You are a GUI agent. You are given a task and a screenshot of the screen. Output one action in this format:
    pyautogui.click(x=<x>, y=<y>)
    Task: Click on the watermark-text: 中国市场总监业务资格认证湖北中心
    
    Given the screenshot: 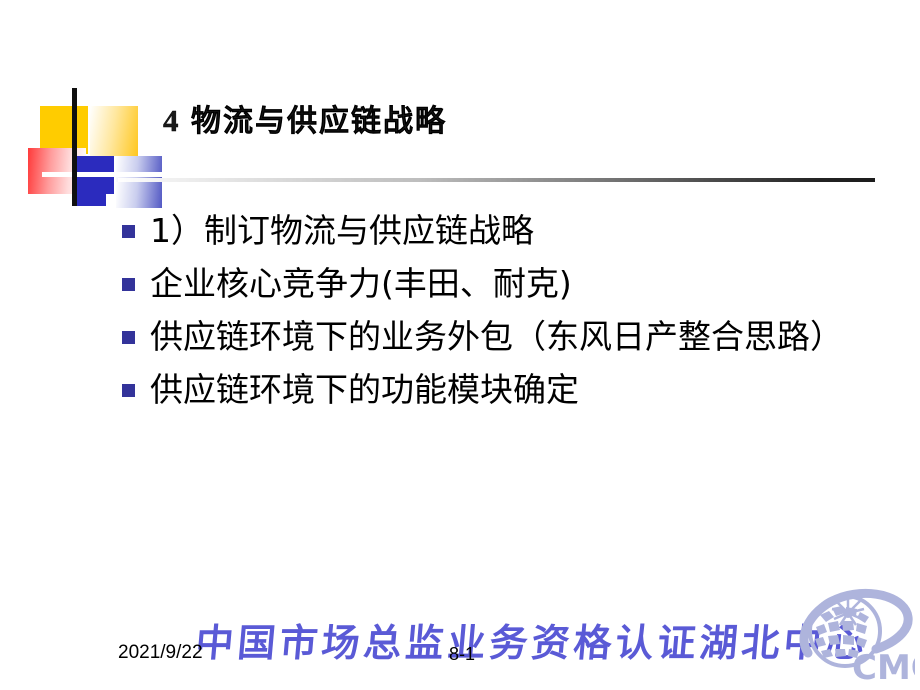 What is the action you would take?
    pyautogui.click(x=531, y=643)
    